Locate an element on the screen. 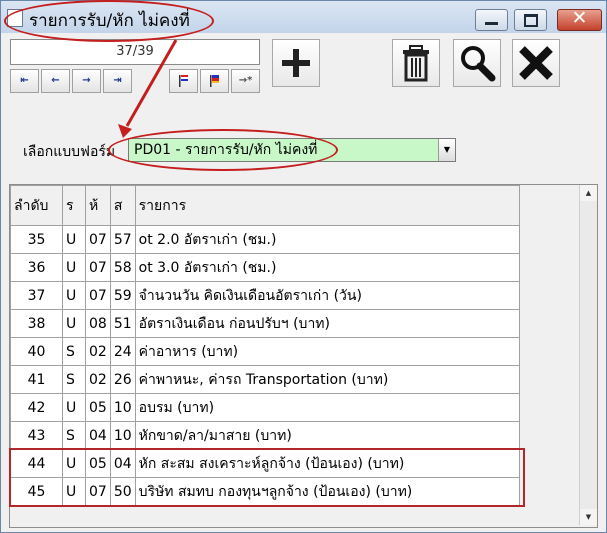 The width and height of the screenshot is (607, 533). minimize-icon is located at coordinates (491, 23).